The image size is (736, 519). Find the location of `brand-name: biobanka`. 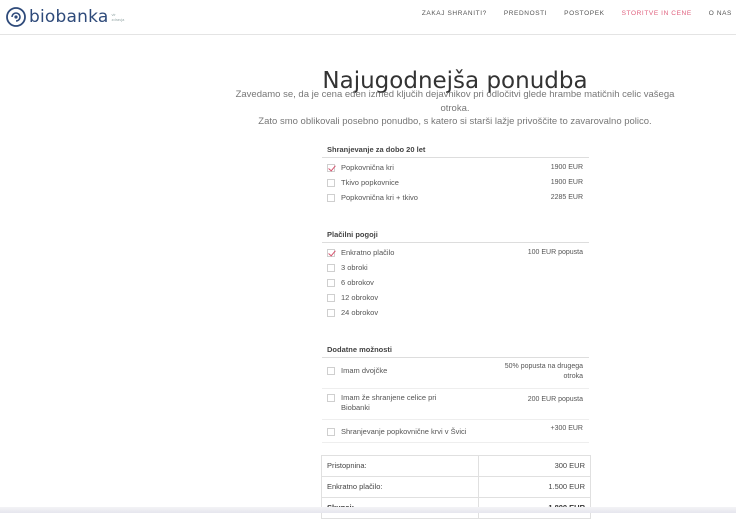

brand-name: biobanka is located at coordinates (69, 17).